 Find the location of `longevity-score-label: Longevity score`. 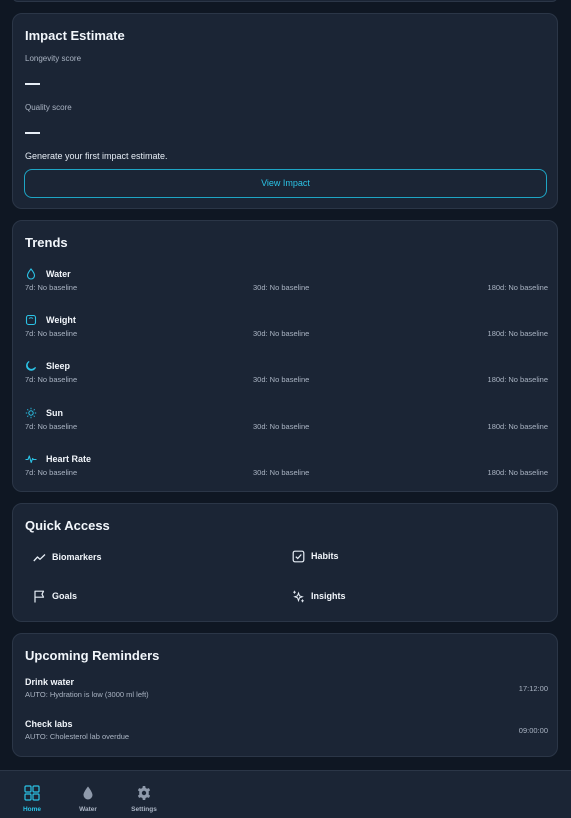

longevity-score-label: Longevity score is located at coordinates (53, 58).